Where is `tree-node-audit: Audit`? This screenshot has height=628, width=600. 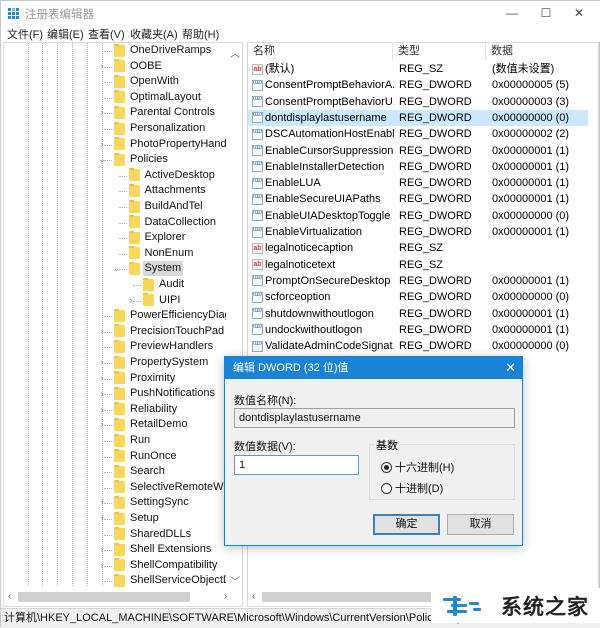 tree-node-audit: Audit is located at coordinates (164, 284).